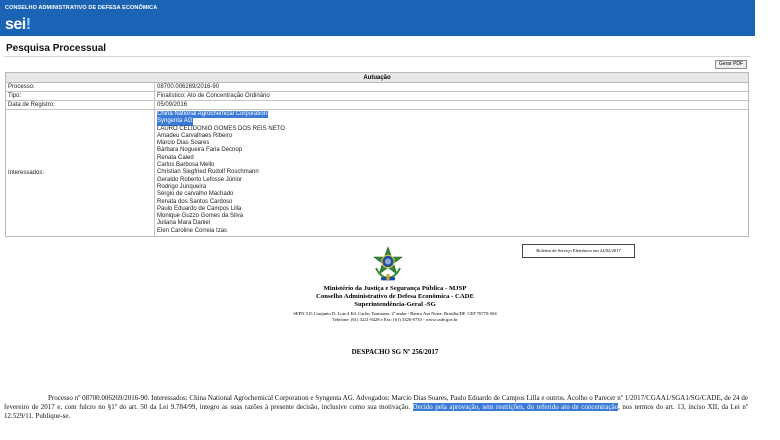 This screenshot has width=780, height=440. Describe the element at coordinates (452, 231) in the screenshot. I see `list-item: Elen Caroline Correia Izas` at that location.